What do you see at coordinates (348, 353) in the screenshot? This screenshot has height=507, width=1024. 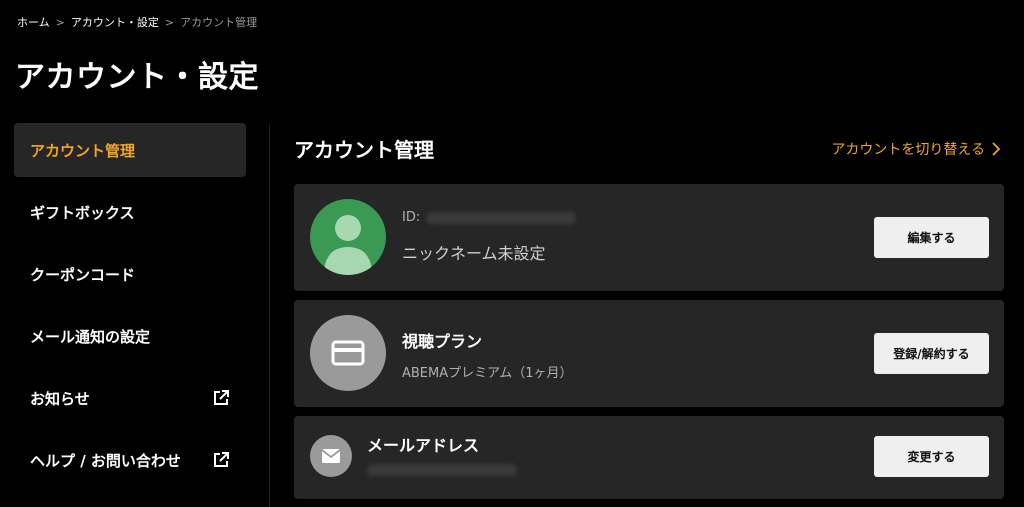 I see `credit-card-icon` at bounding box center [348, 353].